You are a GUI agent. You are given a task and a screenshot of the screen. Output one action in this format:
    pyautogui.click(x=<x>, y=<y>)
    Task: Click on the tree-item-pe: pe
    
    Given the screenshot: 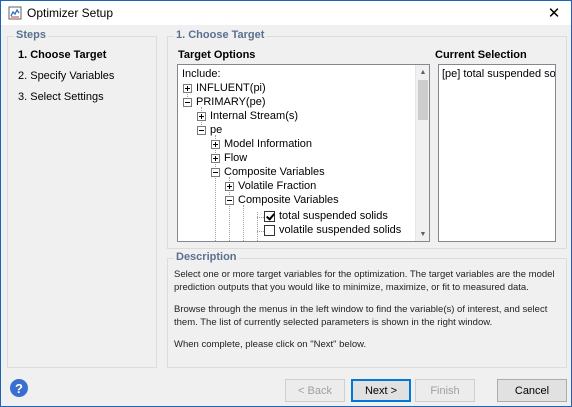 What is the action you would take?
    pyautogui.click(x=209, y=130)
    